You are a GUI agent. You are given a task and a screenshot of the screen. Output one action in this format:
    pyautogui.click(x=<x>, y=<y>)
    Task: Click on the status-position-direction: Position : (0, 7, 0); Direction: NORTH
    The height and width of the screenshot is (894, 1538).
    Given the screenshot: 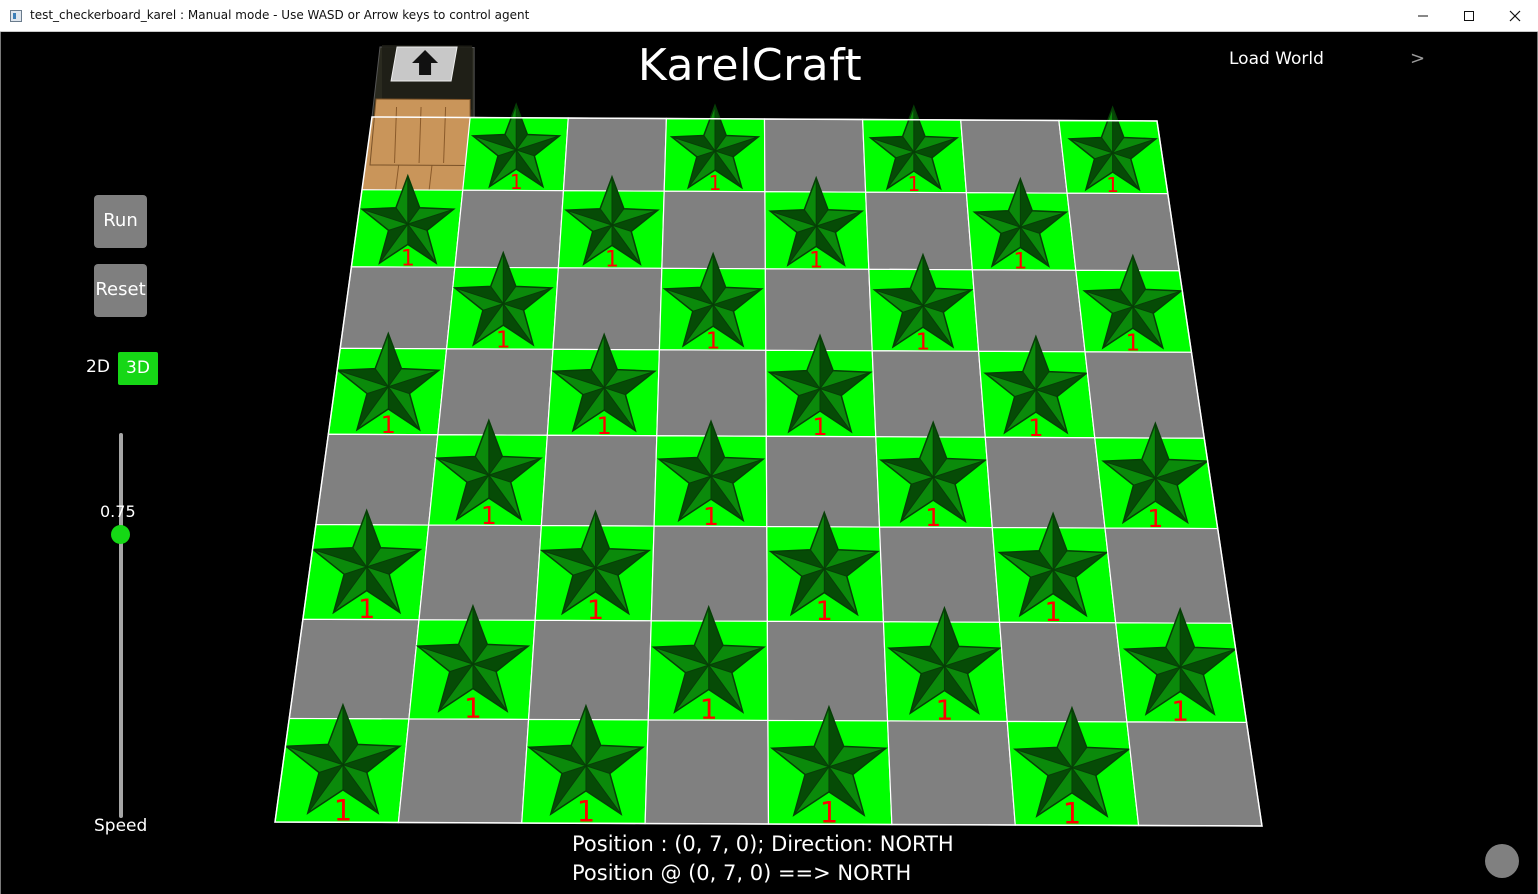 What is the action you would take?
    pyautogui.click(x=763, y=844)
    